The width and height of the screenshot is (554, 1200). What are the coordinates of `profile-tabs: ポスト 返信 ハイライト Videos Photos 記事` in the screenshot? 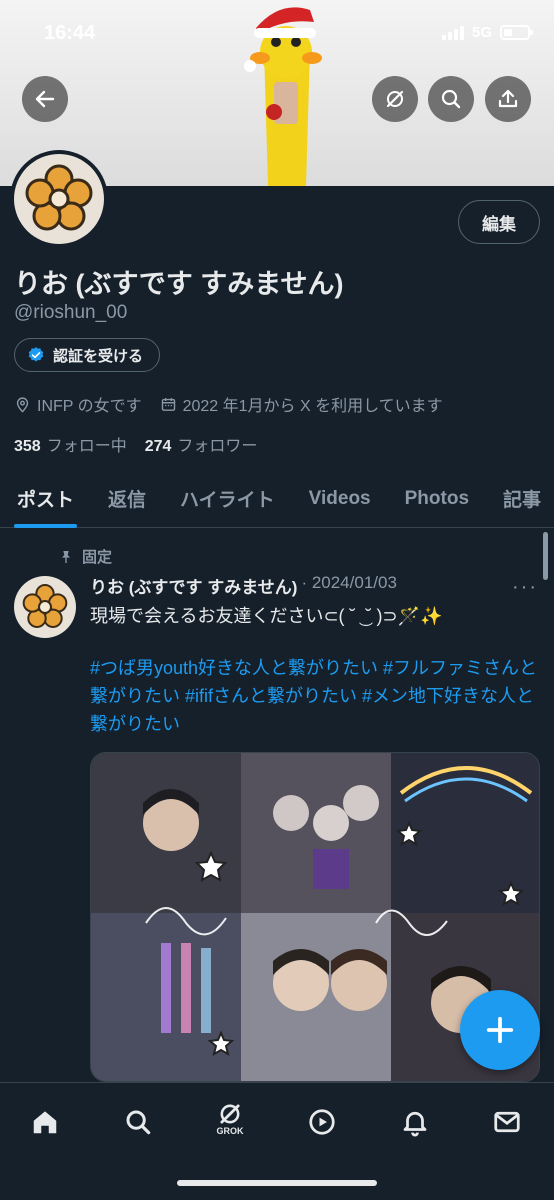 It's located at (277, 499).